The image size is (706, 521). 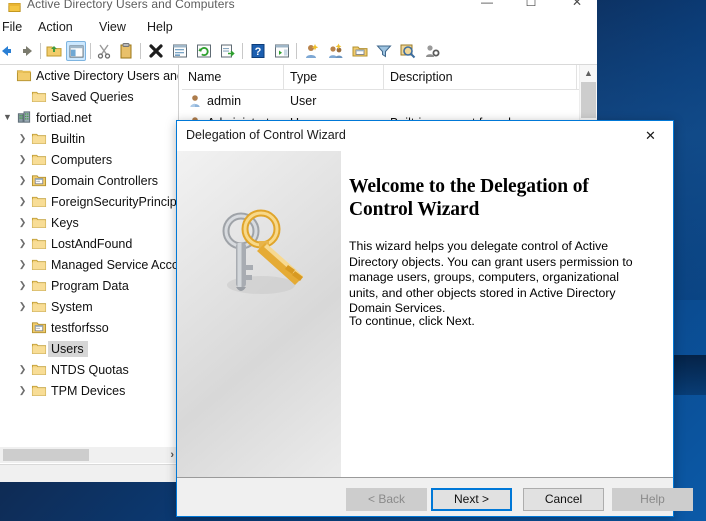 What do you see at coordinates (336, 51) in the screenshot?
I see `new-group-icon` at bounding box center [336, 51].